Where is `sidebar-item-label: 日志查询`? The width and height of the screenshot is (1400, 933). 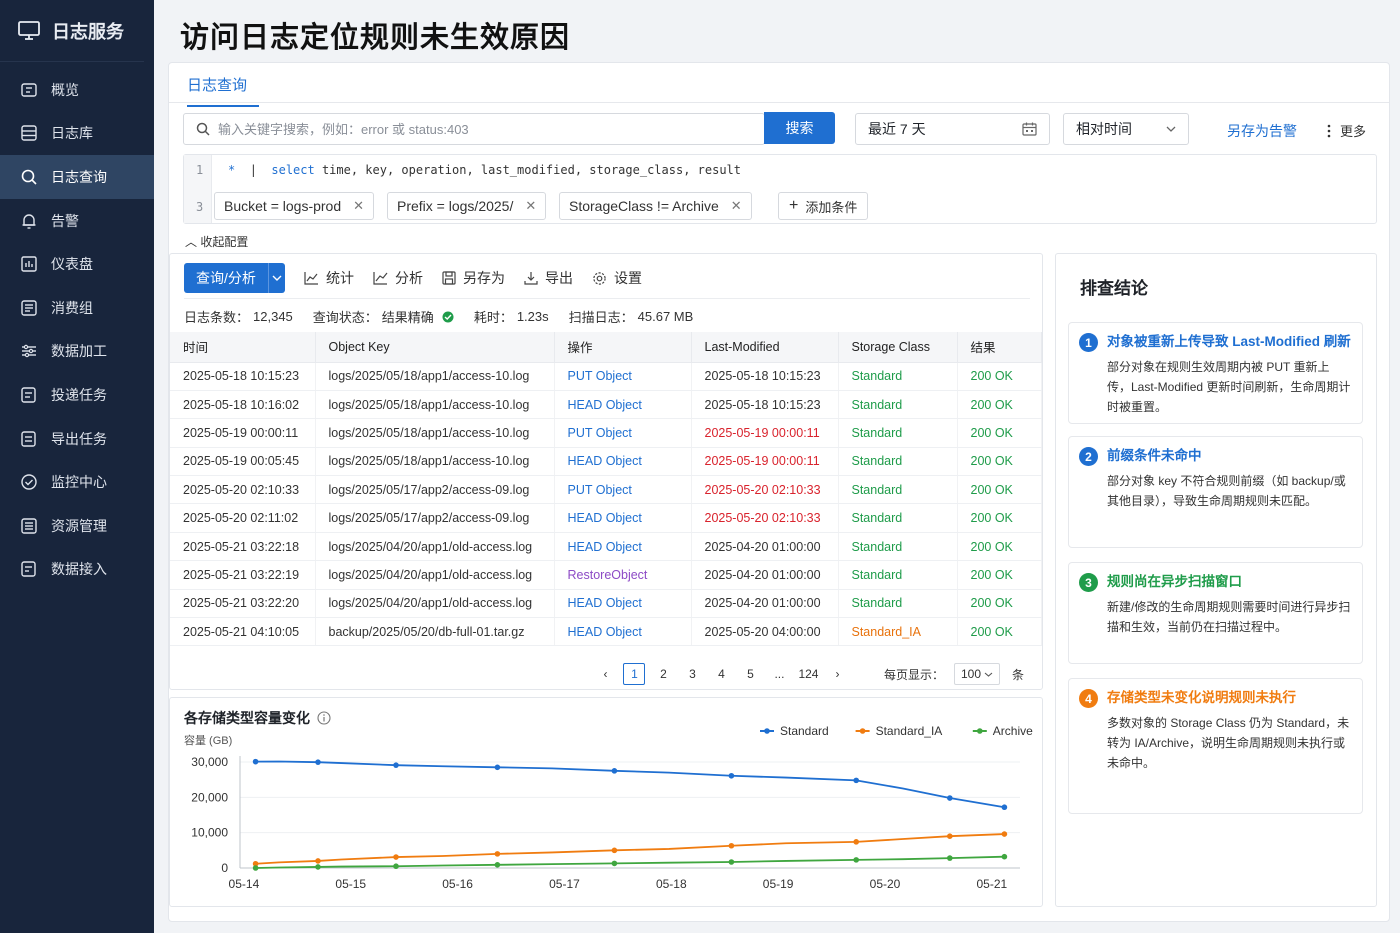 sidebar-item-label: 日志查询 is located at coordinates (79, 176).